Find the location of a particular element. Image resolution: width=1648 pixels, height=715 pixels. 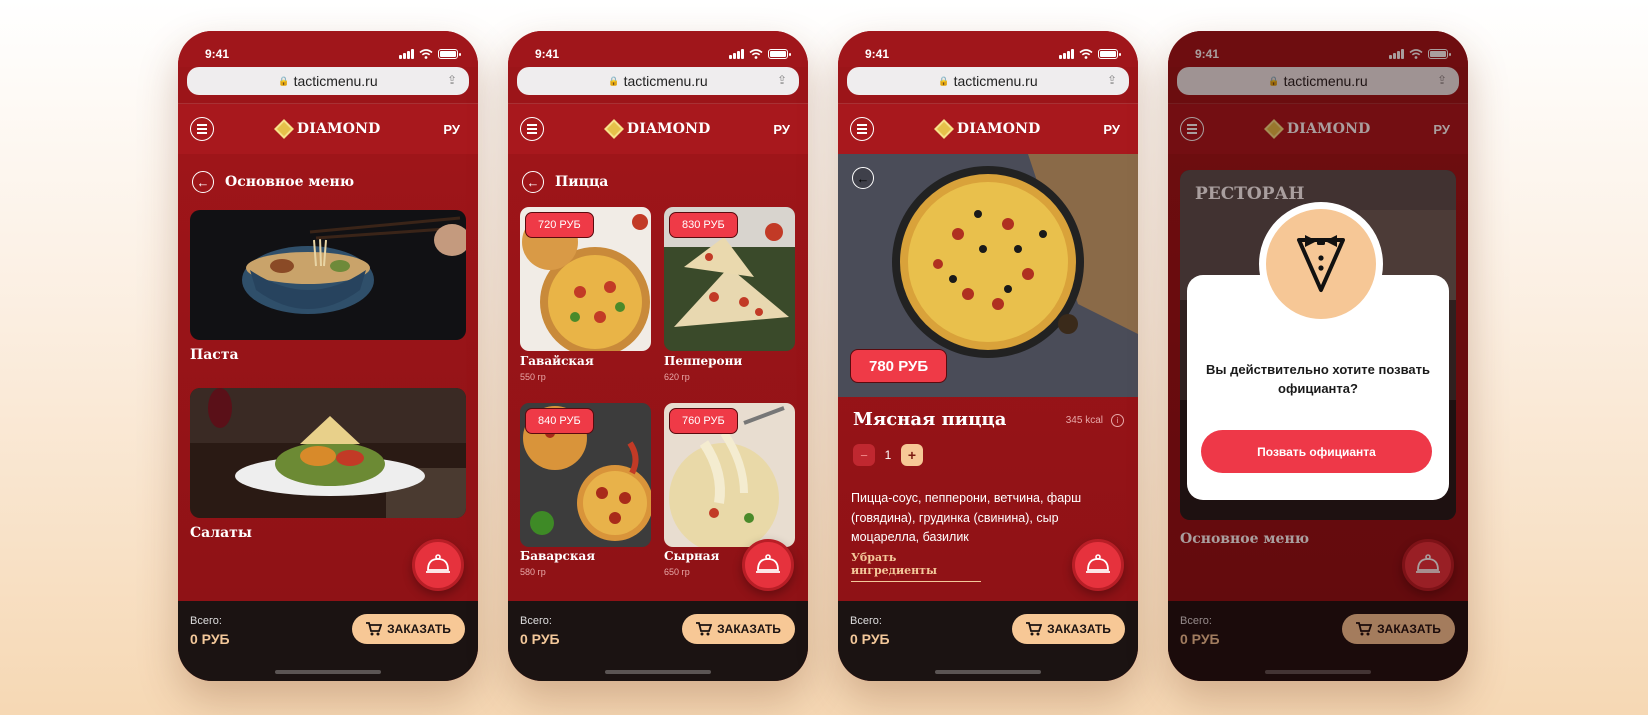

price-tag: 720 РУБ is located at coordinates (559, 225).